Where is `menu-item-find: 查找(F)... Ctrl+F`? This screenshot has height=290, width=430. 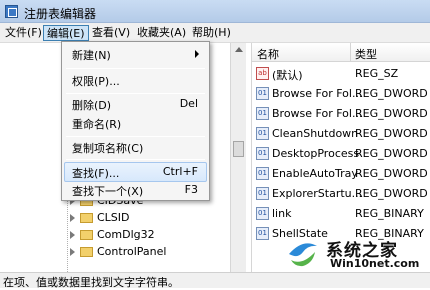 menu-item-find: 查找(F)... Ctrl+F is located at coordinates (135, 172).